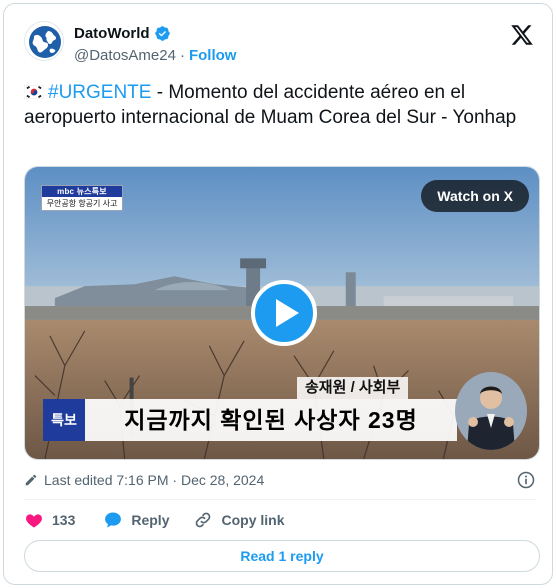 The image size is (556, 588). What do you see at coordinates (154, 480) in the screenshot?
I see `last-edited-timestamp: Last edited 7:16 PM · Dec 28, 2024` at bounding box center [154, 480].